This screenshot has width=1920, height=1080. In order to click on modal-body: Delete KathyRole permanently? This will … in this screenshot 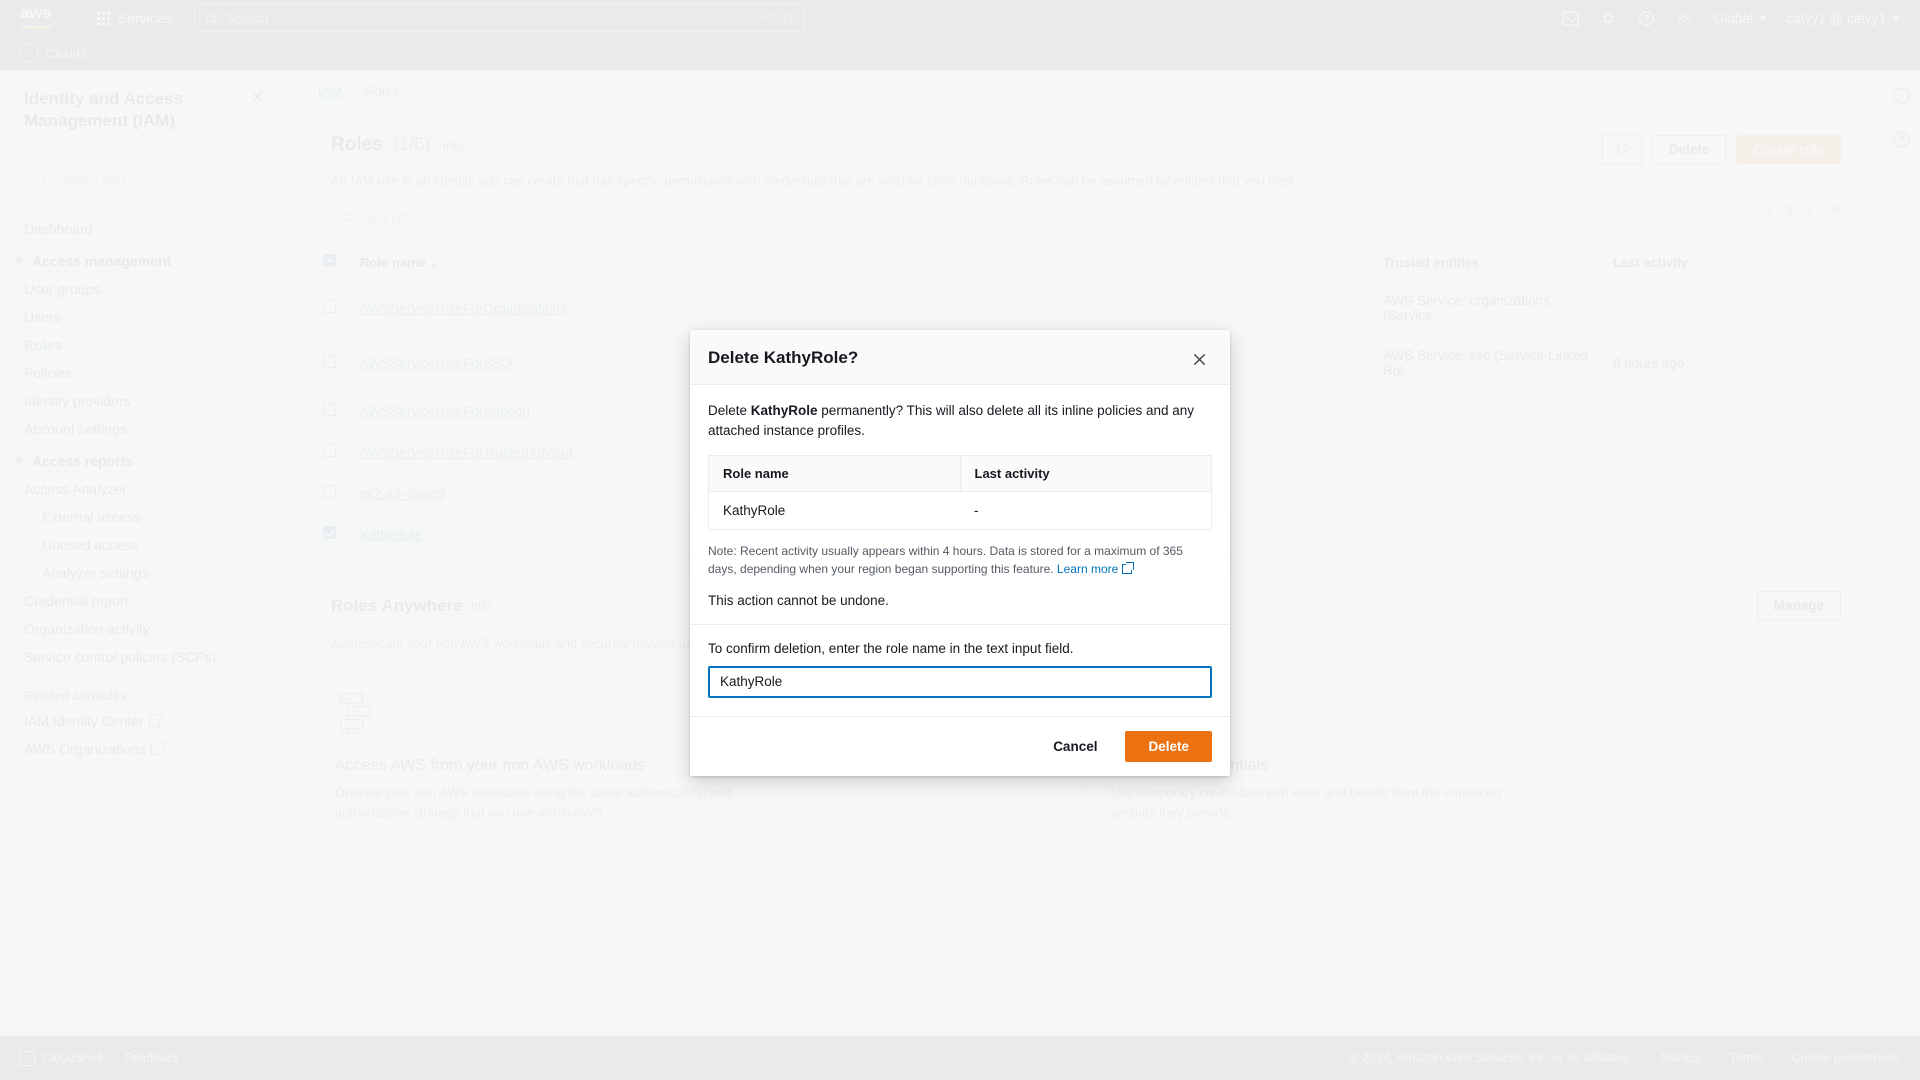, I will do `click(960, 541)`.